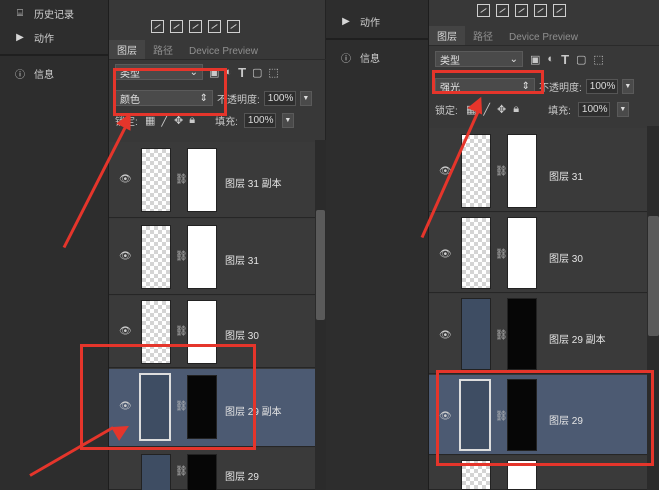  I want to click on kind-filter-dropdown: 类型 ⌄, so click(479, 59).